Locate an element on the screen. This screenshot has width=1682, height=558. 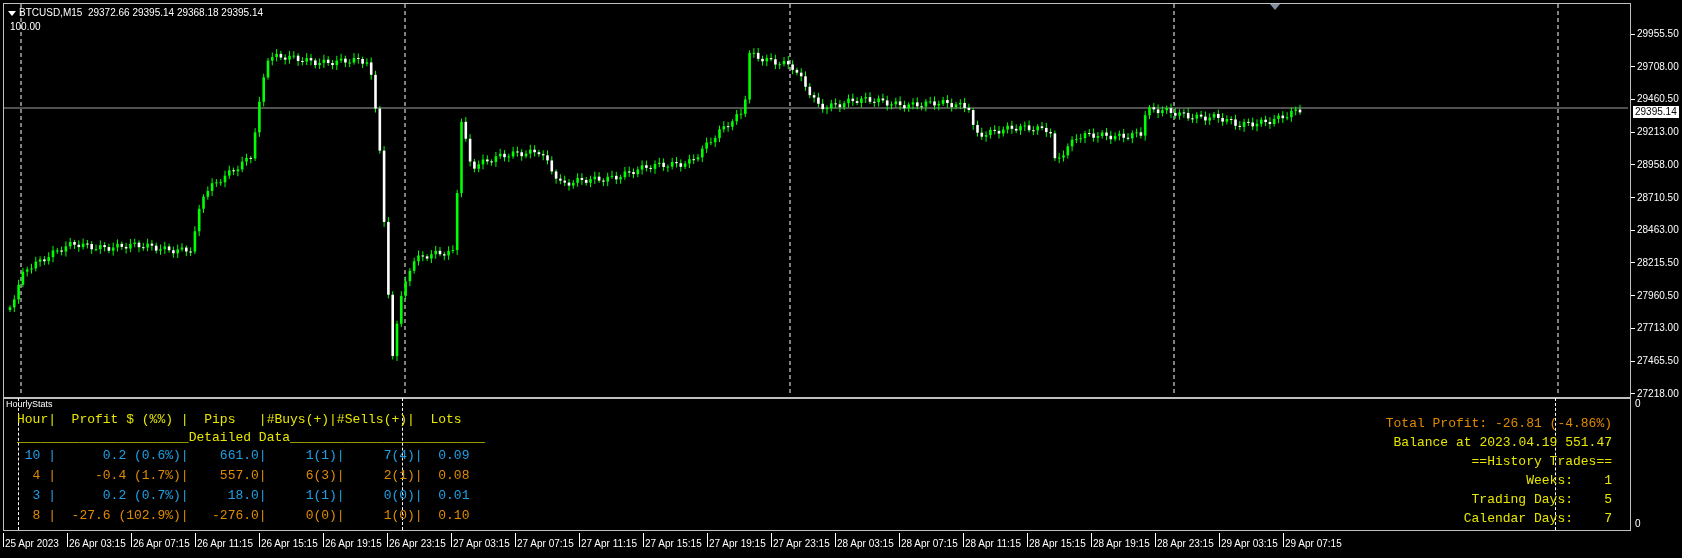
price-label: 28958.00 is located at coordinates (1658, 164).